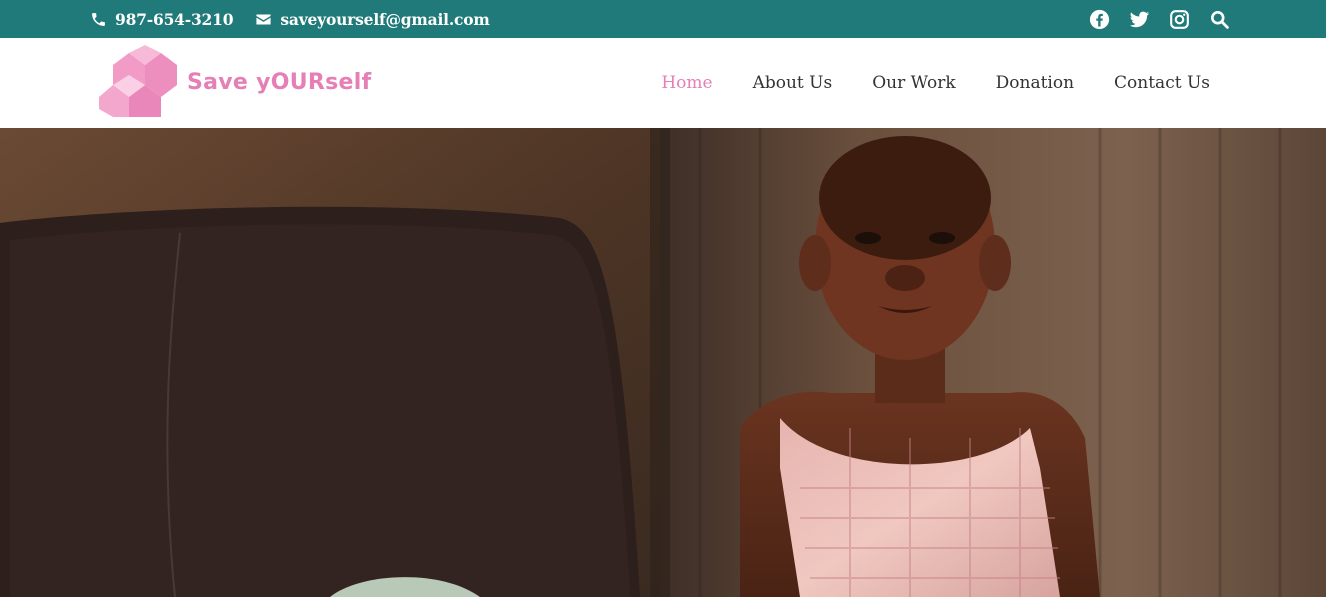  I want to click on top-bar: 987-654-3210 saveyourself@gmail.com, so click(663, 19).